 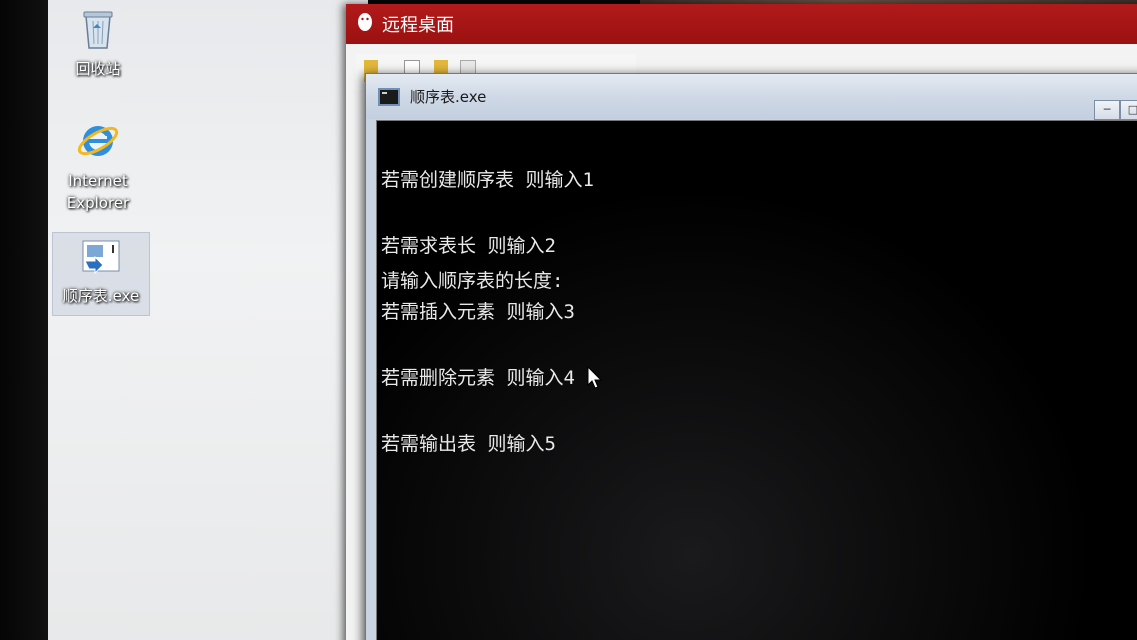 What do you see at coordinates (101, 259) in the screenshot?
I see `exe-shortcut-icon` at bounding box center [101, 259].